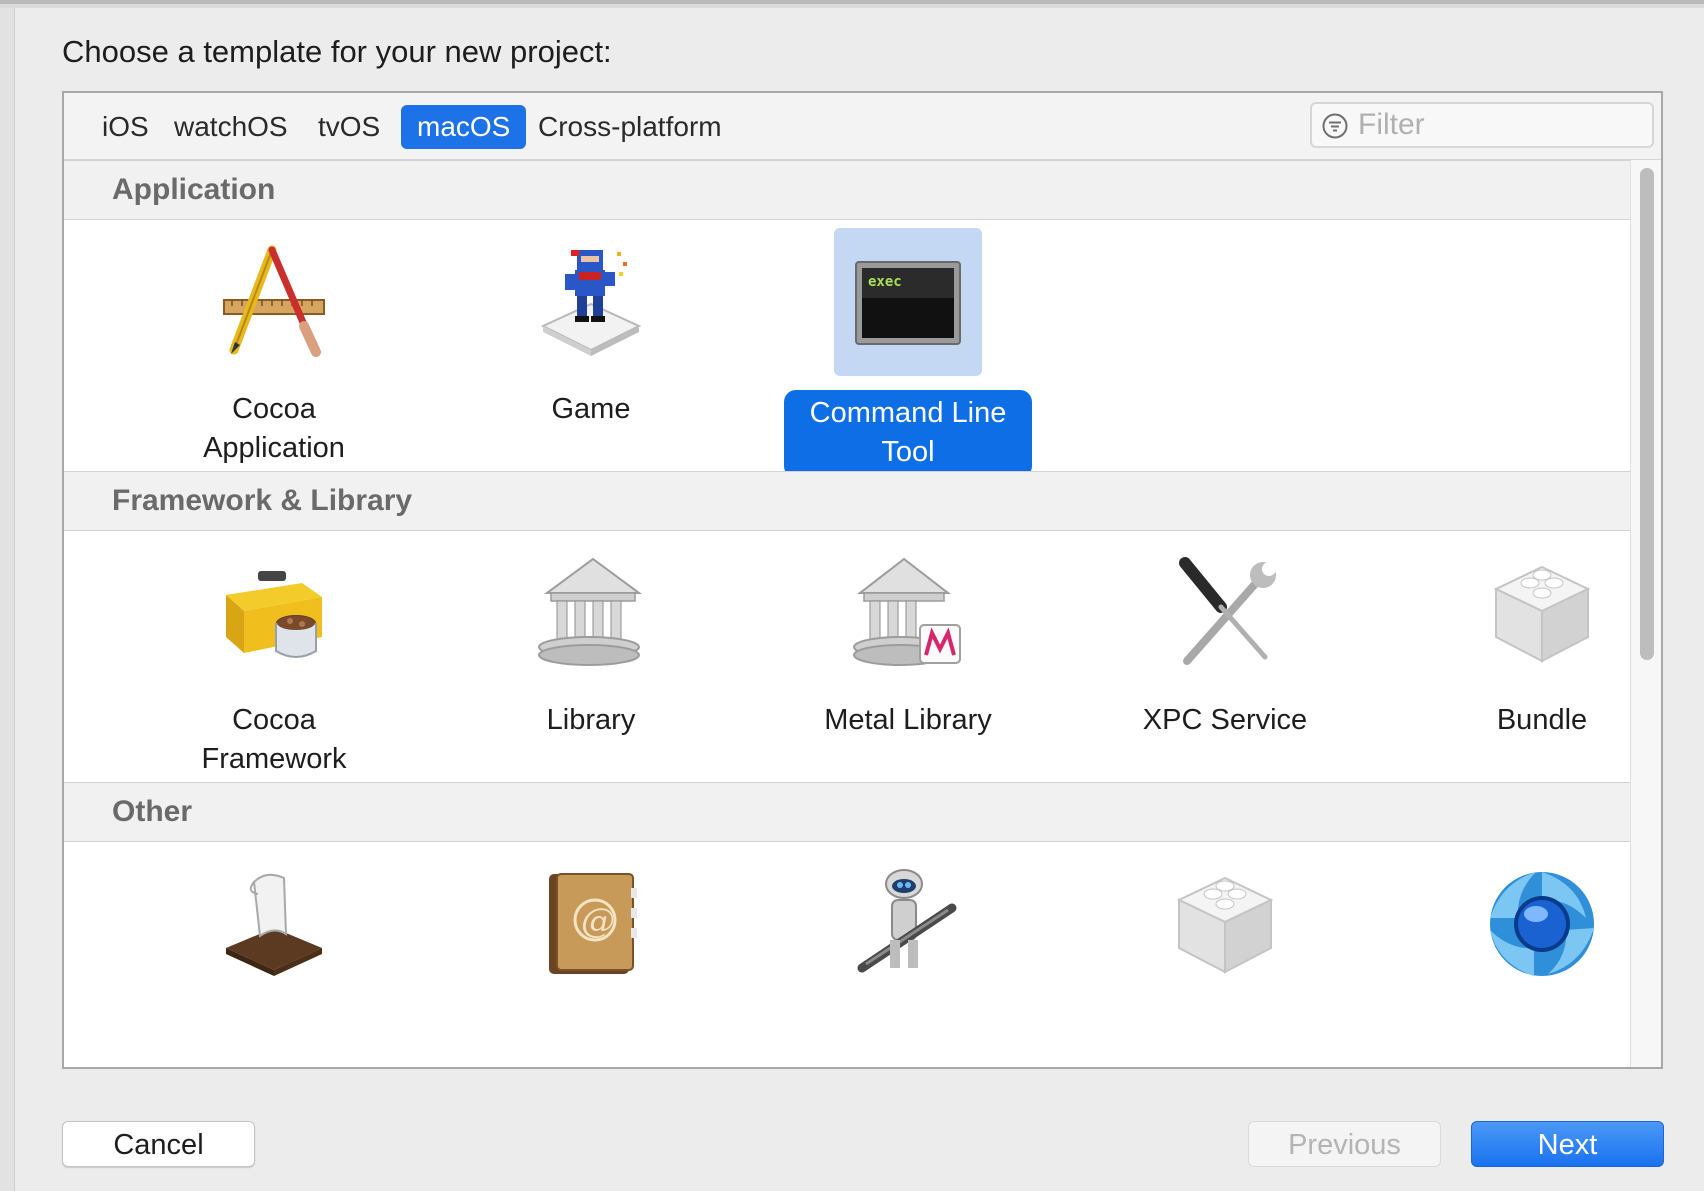 The image size is (1704, 1191). I want to click on tab-ios: iOS, so click(125, 127).